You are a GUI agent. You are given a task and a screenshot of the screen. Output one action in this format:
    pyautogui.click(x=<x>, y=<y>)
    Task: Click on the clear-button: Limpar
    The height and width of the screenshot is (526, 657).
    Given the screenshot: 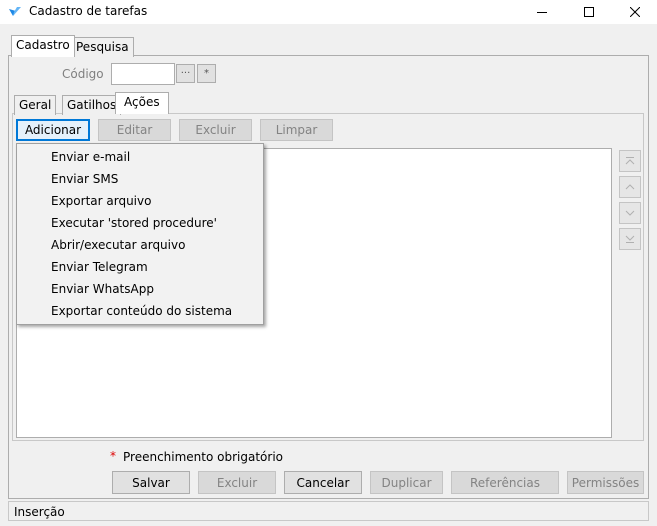 What is the action you would take?
    pyautogui.click(x=296, y=130)
    